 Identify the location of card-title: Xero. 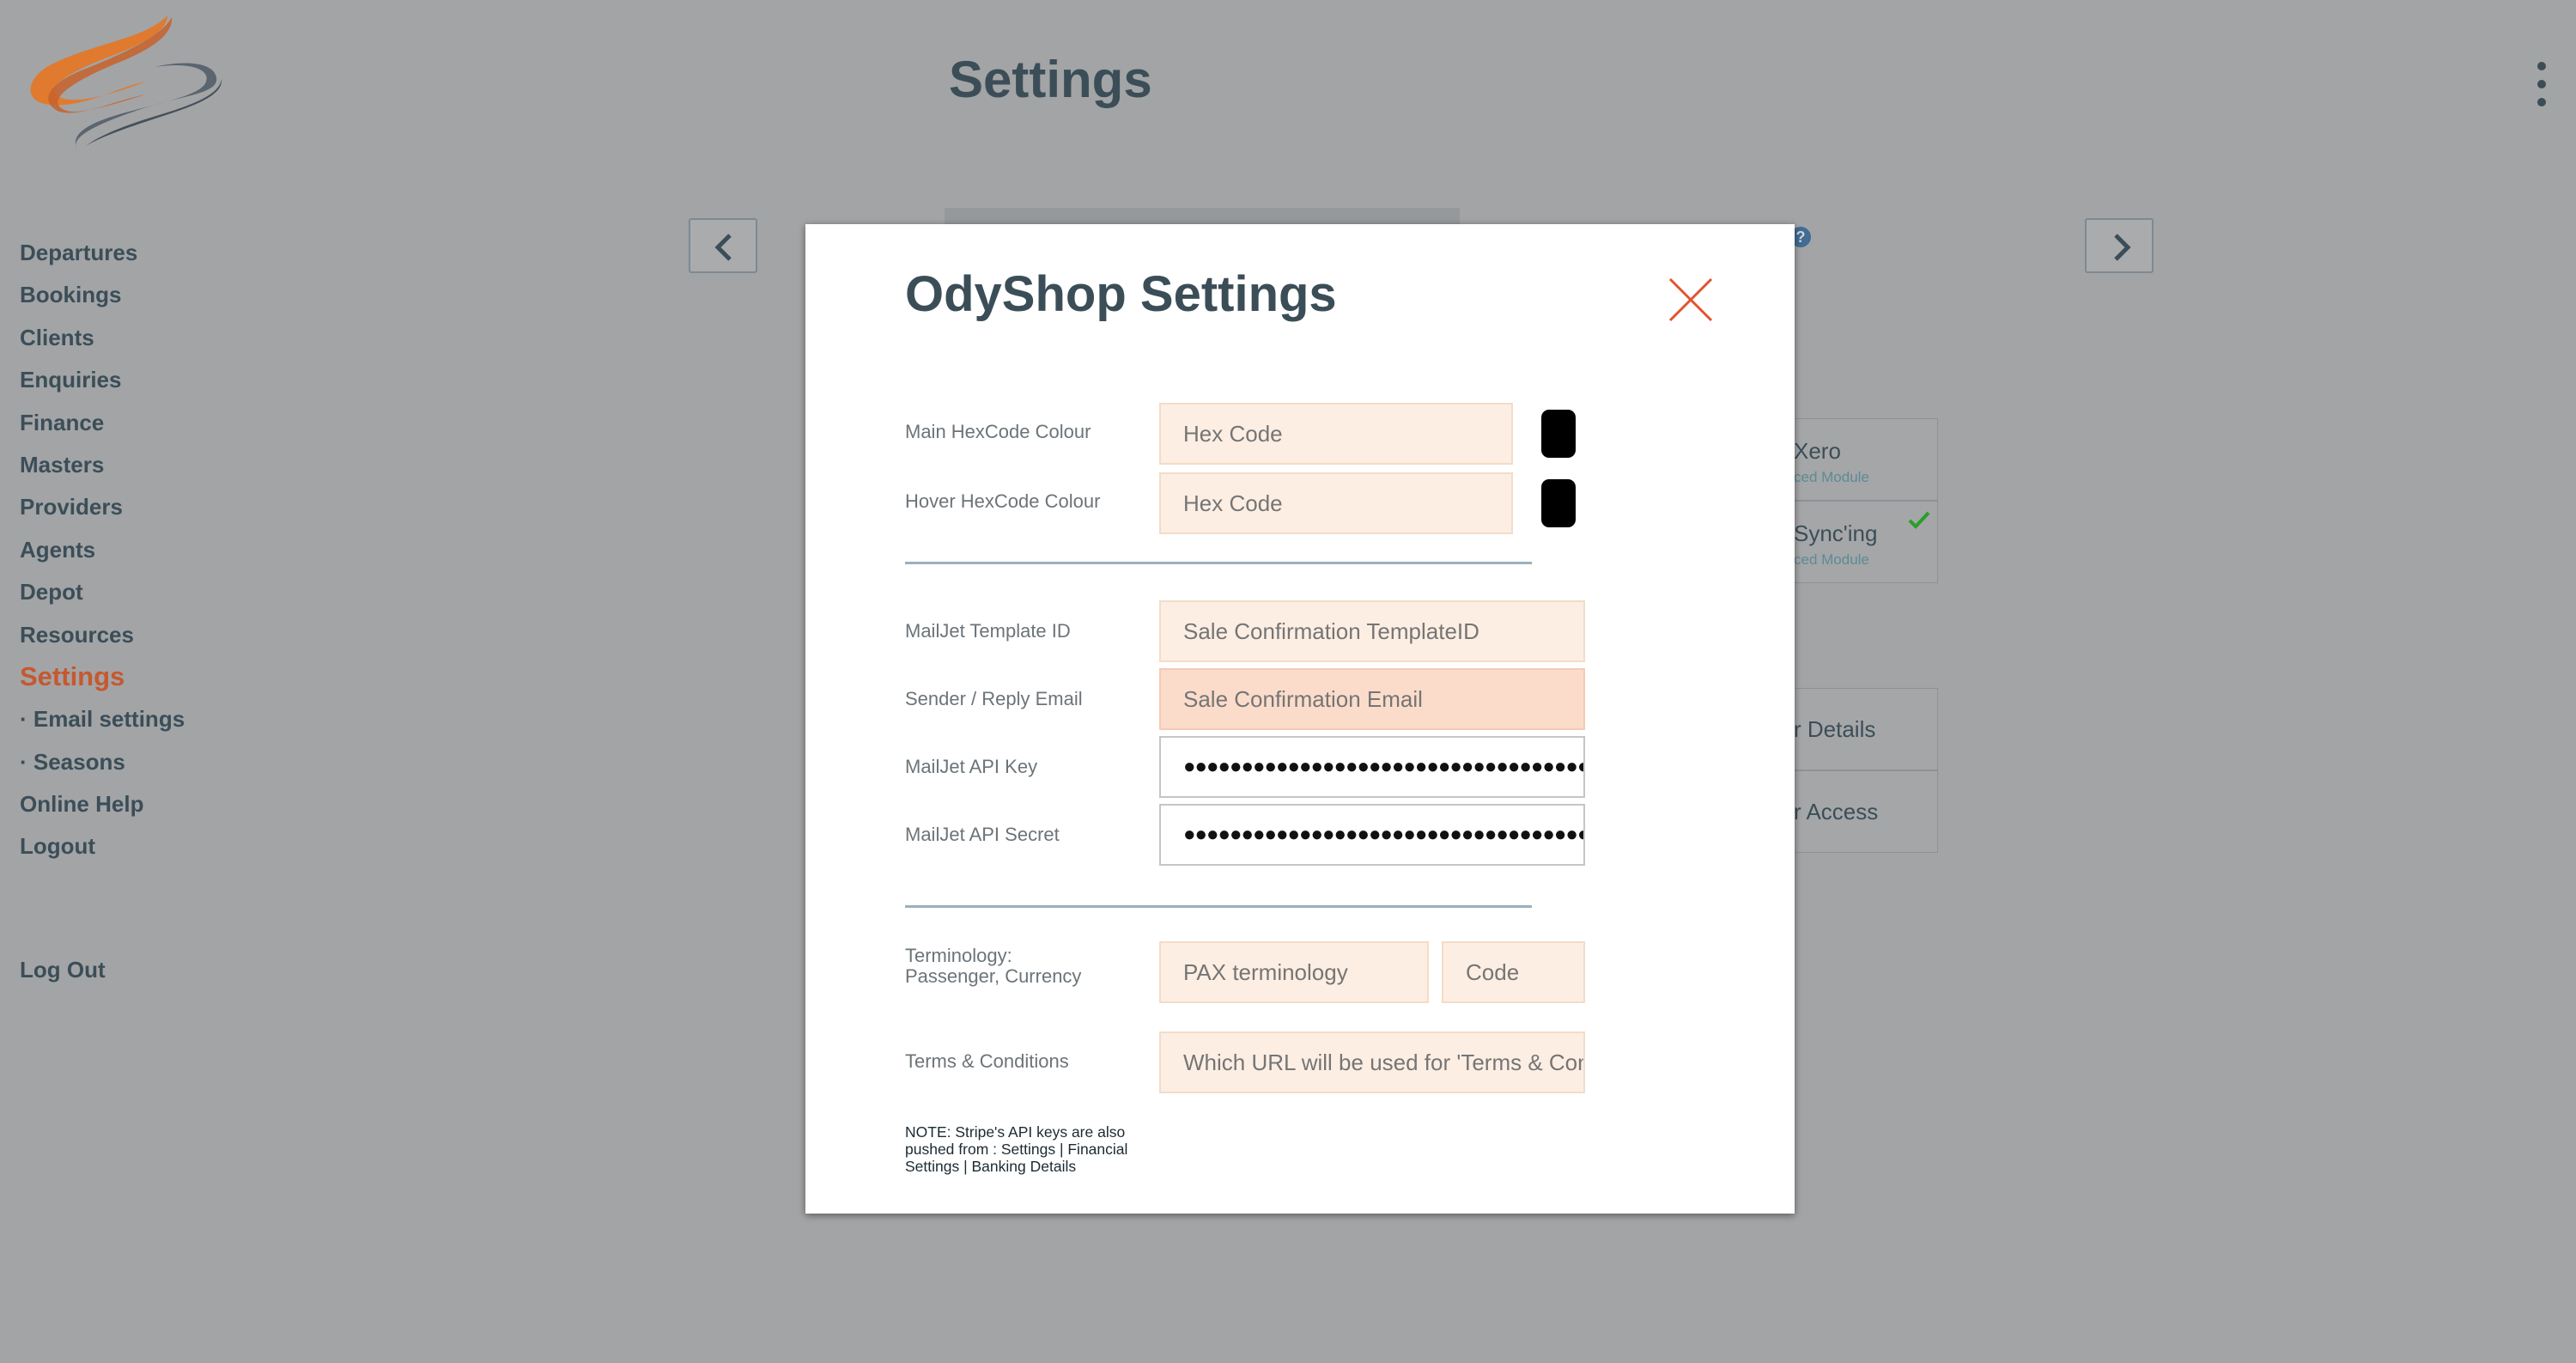
(1817, 451).